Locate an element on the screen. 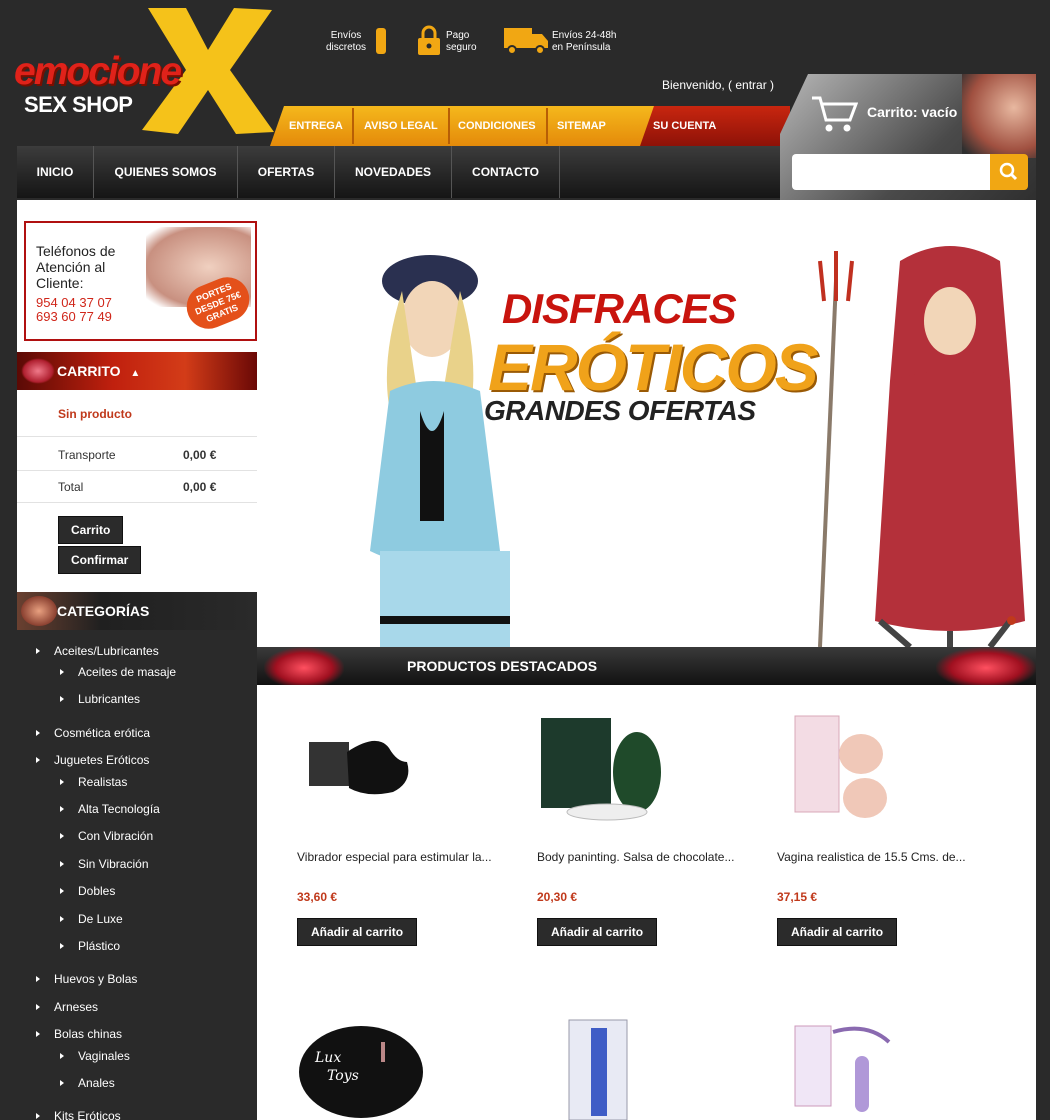 The image size is (1050, 1120). feature-discreet-line1: Envíos is located at coordinates (346, 35).